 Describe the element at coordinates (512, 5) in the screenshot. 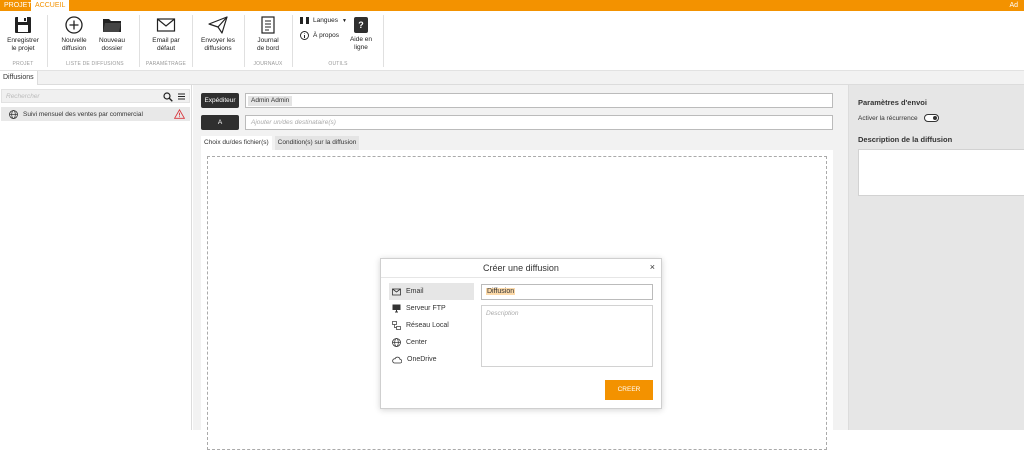

I see `title-tab-bar: PROJET ACCUEIL Ad` at that location.